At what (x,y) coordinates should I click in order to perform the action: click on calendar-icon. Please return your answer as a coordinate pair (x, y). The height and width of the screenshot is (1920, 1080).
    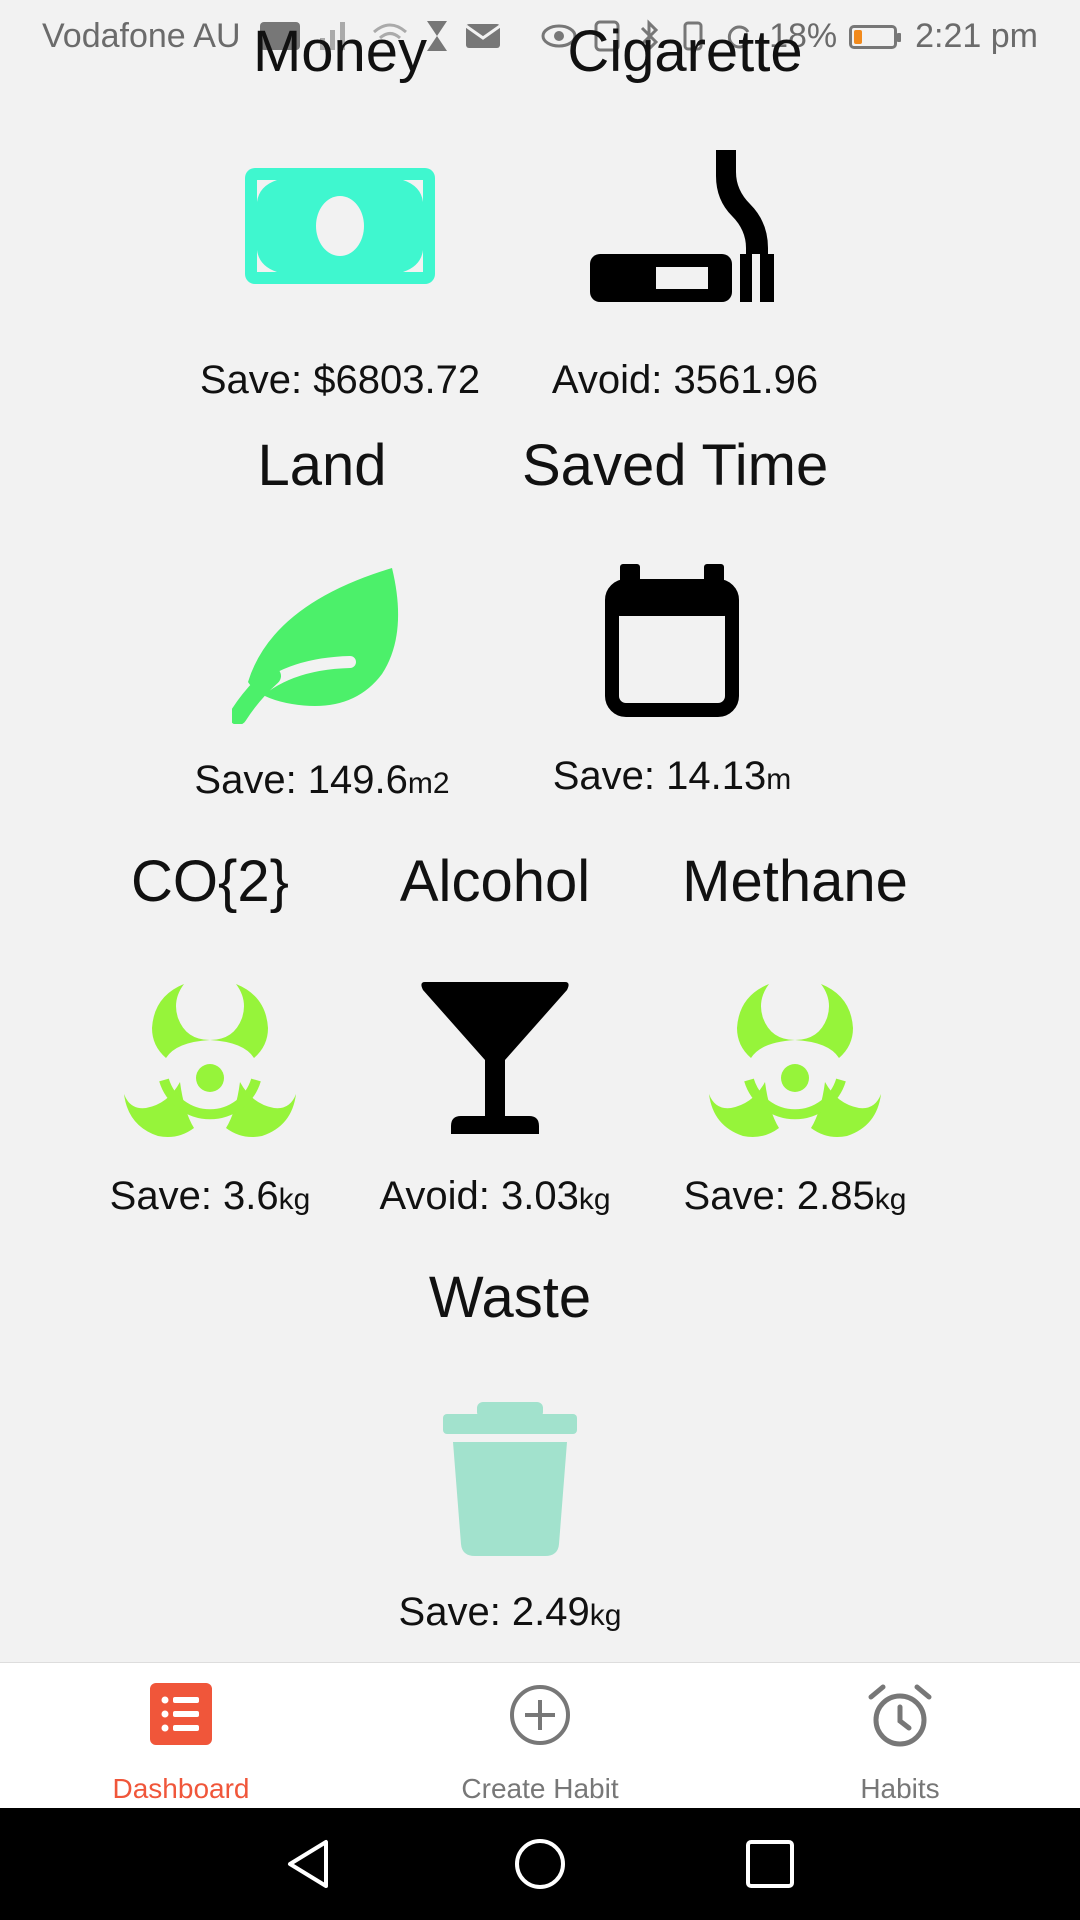
    Looking at the image, I should click on (672, 643).